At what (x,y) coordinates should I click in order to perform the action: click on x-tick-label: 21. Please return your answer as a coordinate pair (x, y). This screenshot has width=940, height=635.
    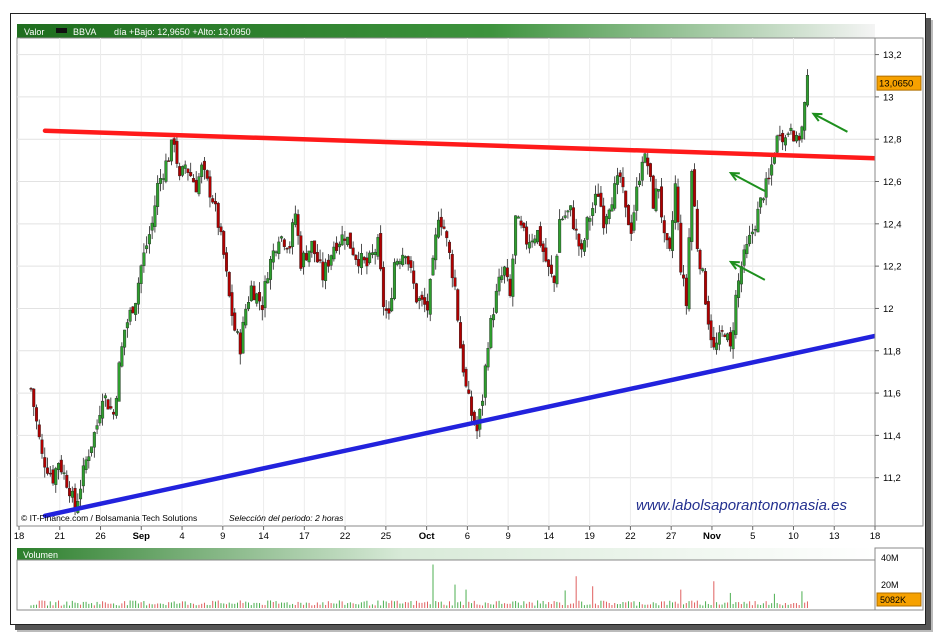
    Looking at the image, I should click on (59, 536).